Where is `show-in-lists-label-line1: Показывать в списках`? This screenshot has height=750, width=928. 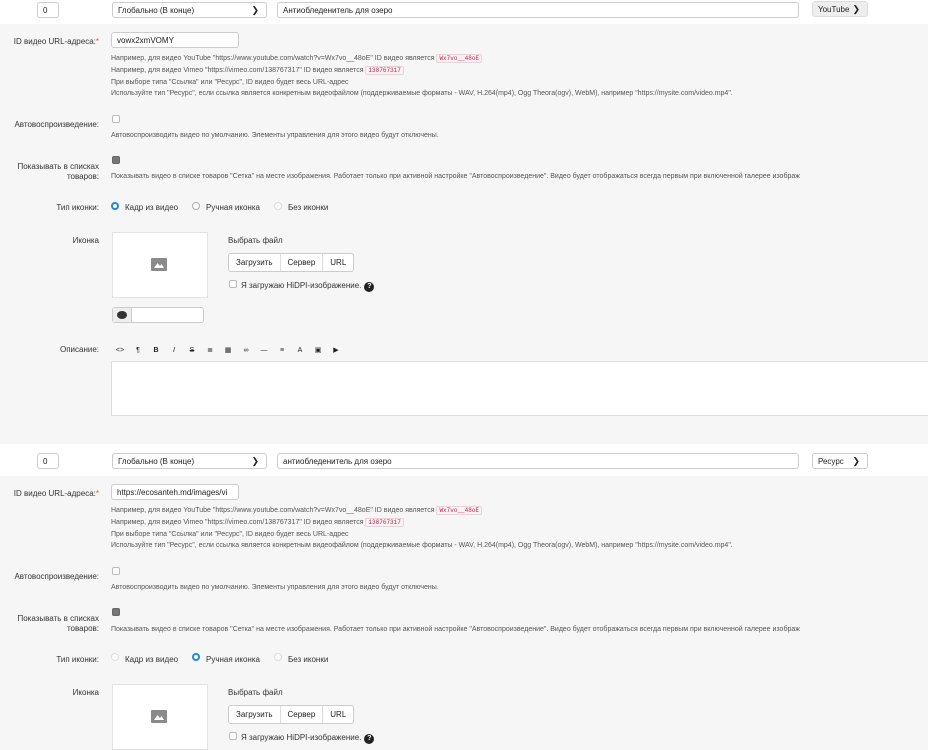 show-in-lists-label-line1: Показывать в списках is located at coordinates (58, 618).